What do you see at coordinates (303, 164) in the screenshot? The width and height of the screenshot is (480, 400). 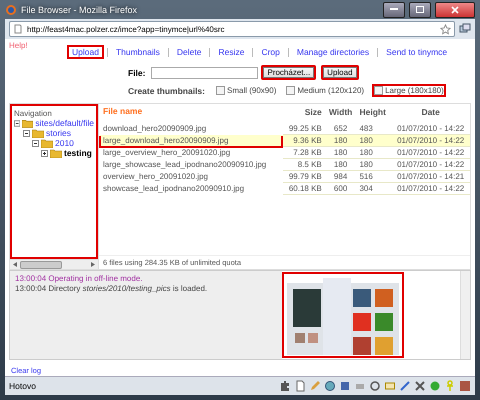 I see `file-size: 8.5 KB` at bounding box center [303, 164].